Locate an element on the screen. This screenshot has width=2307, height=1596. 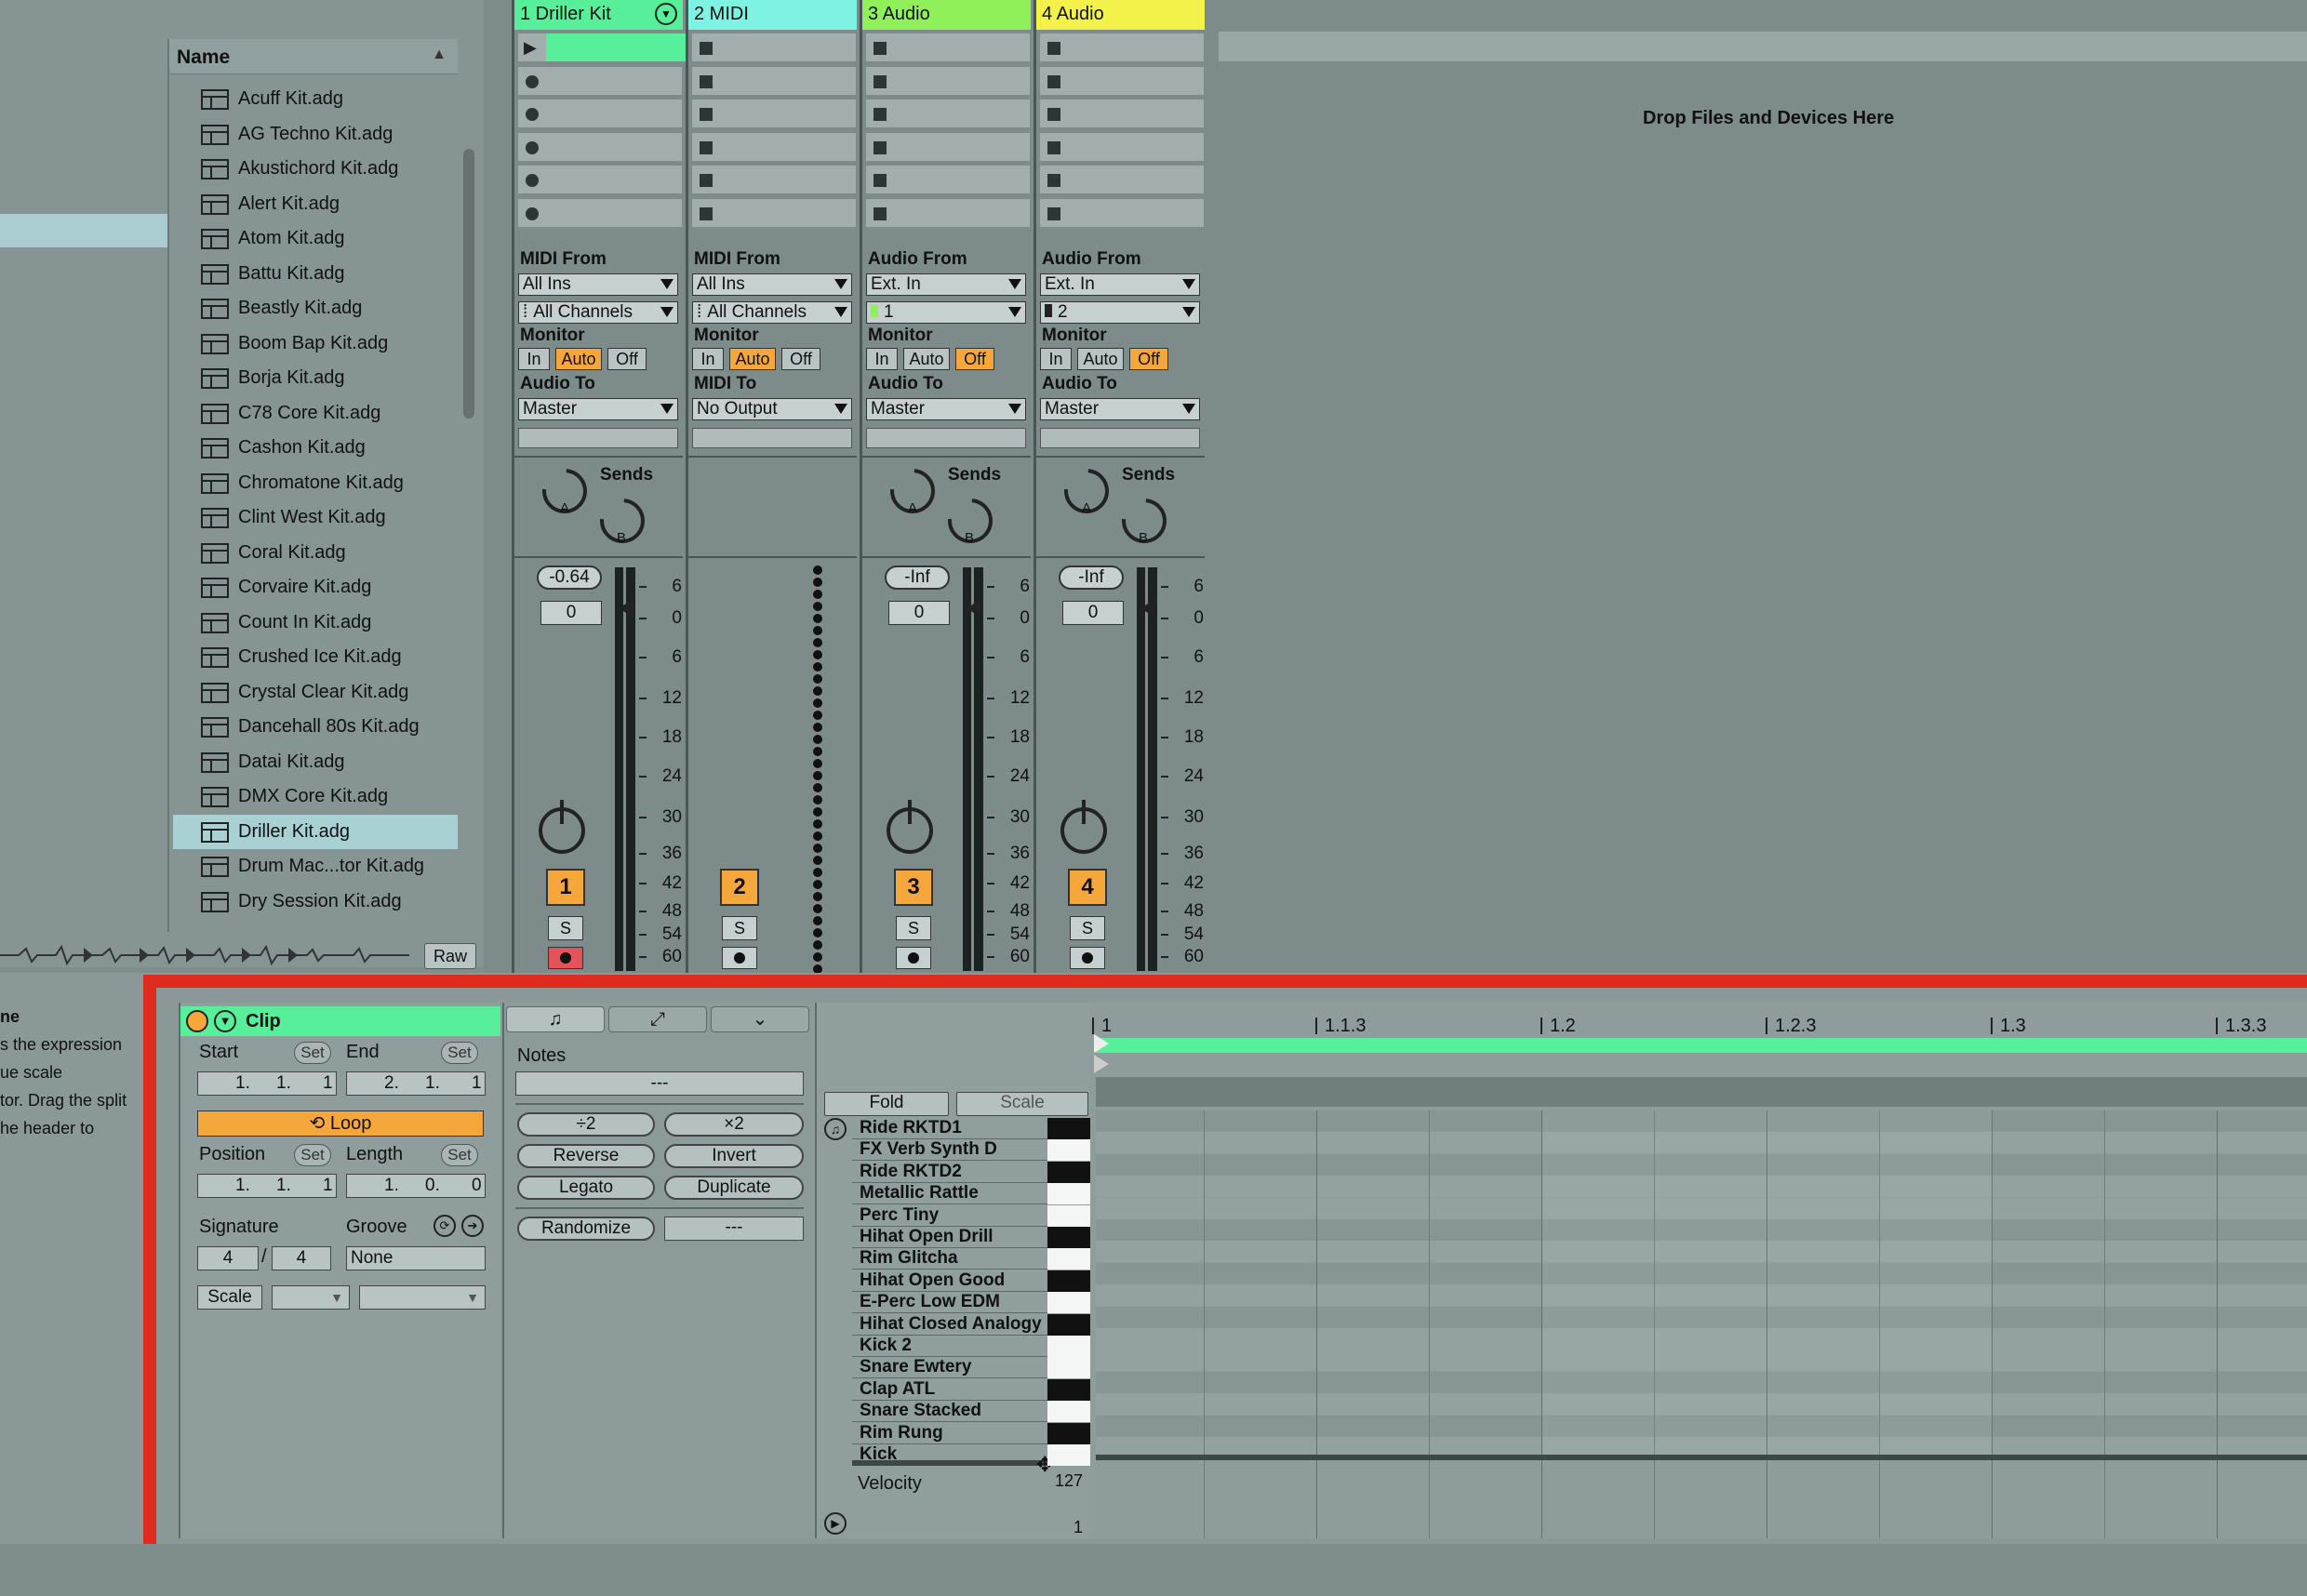
monitor-in-button: In is located at coordinates (708, 359).